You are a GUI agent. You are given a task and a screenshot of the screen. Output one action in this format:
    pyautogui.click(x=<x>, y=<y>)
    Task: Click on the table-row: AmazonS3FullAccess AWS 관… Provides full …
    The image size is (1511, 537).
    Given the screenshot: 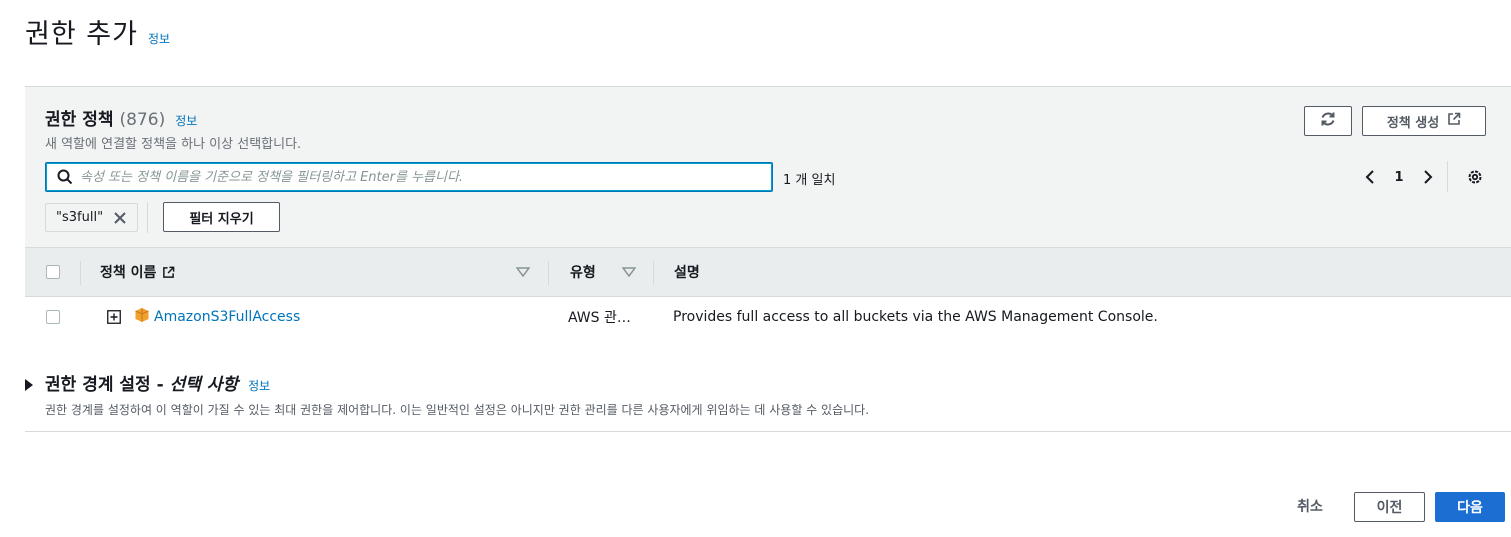 What is the action you would take?
    pyautogui.click(x=768, y=317)
    